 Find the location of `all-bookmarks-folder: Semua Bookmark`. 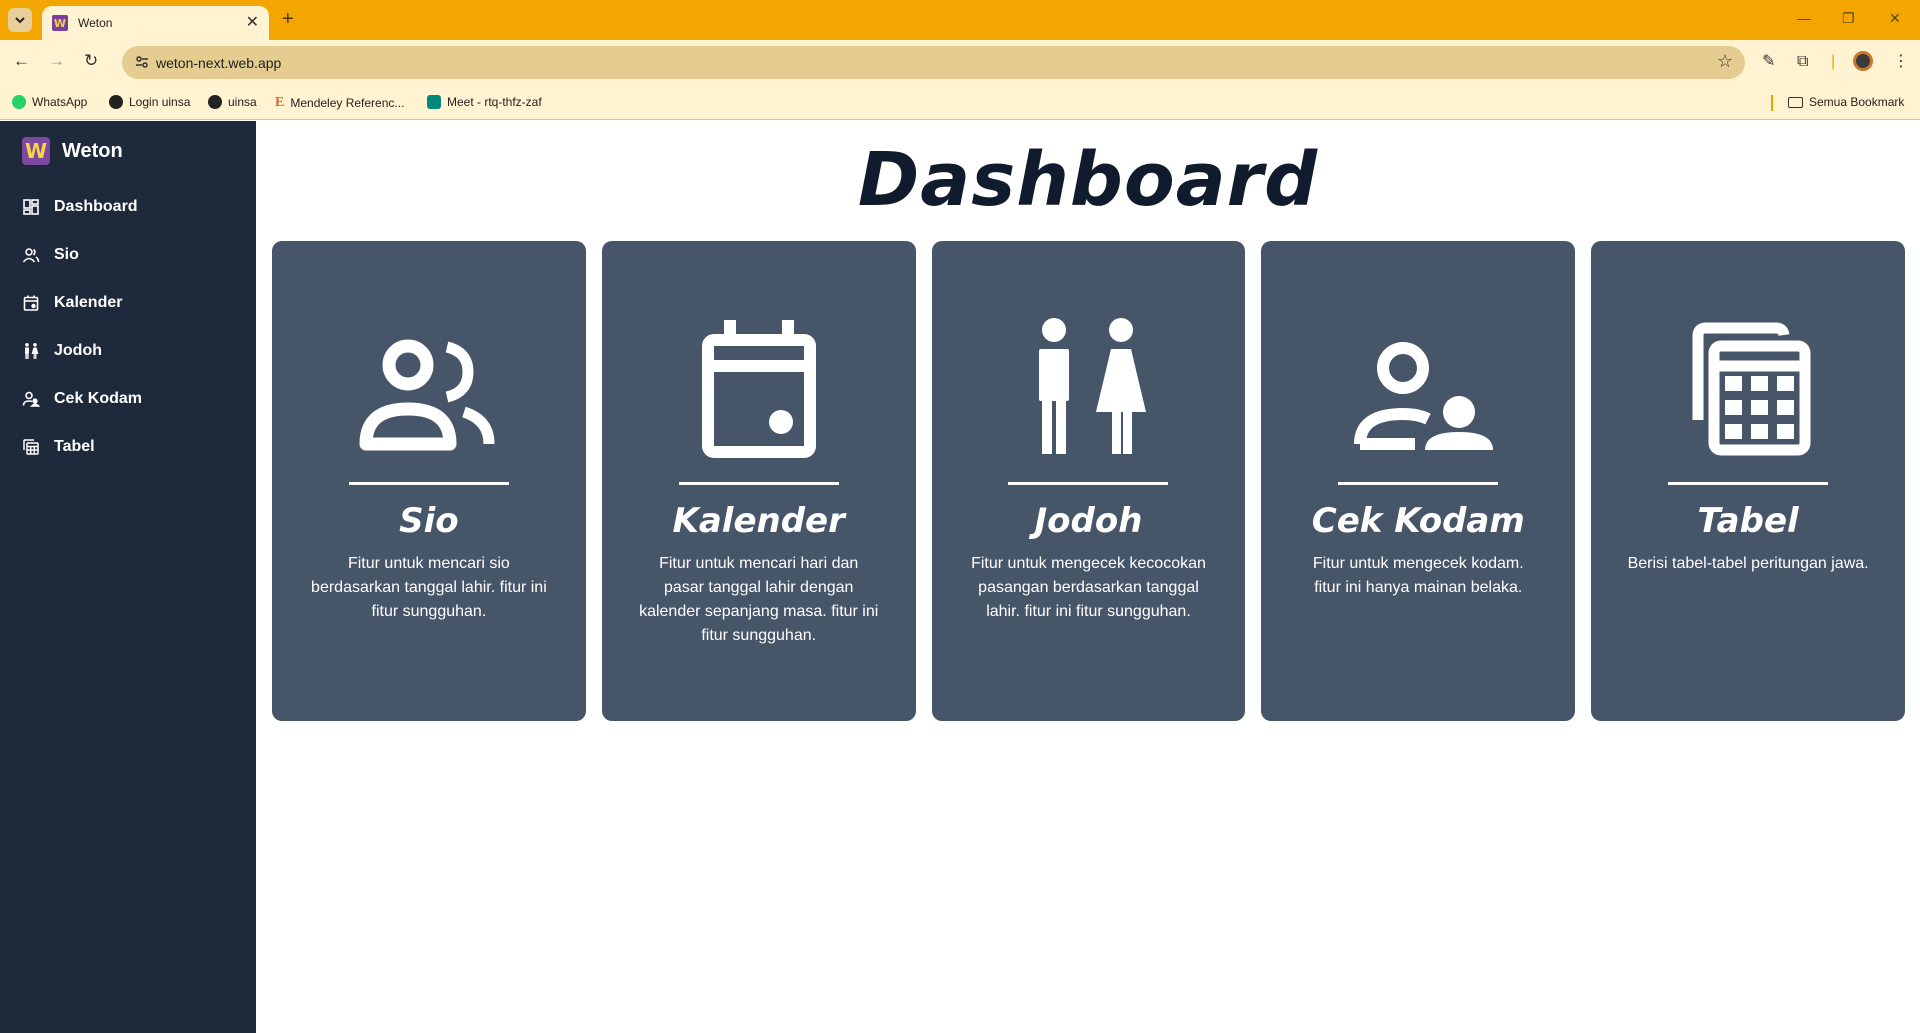

all-bookmarks-folder: Semua Bookmark is located at coordinates (1846, 102).